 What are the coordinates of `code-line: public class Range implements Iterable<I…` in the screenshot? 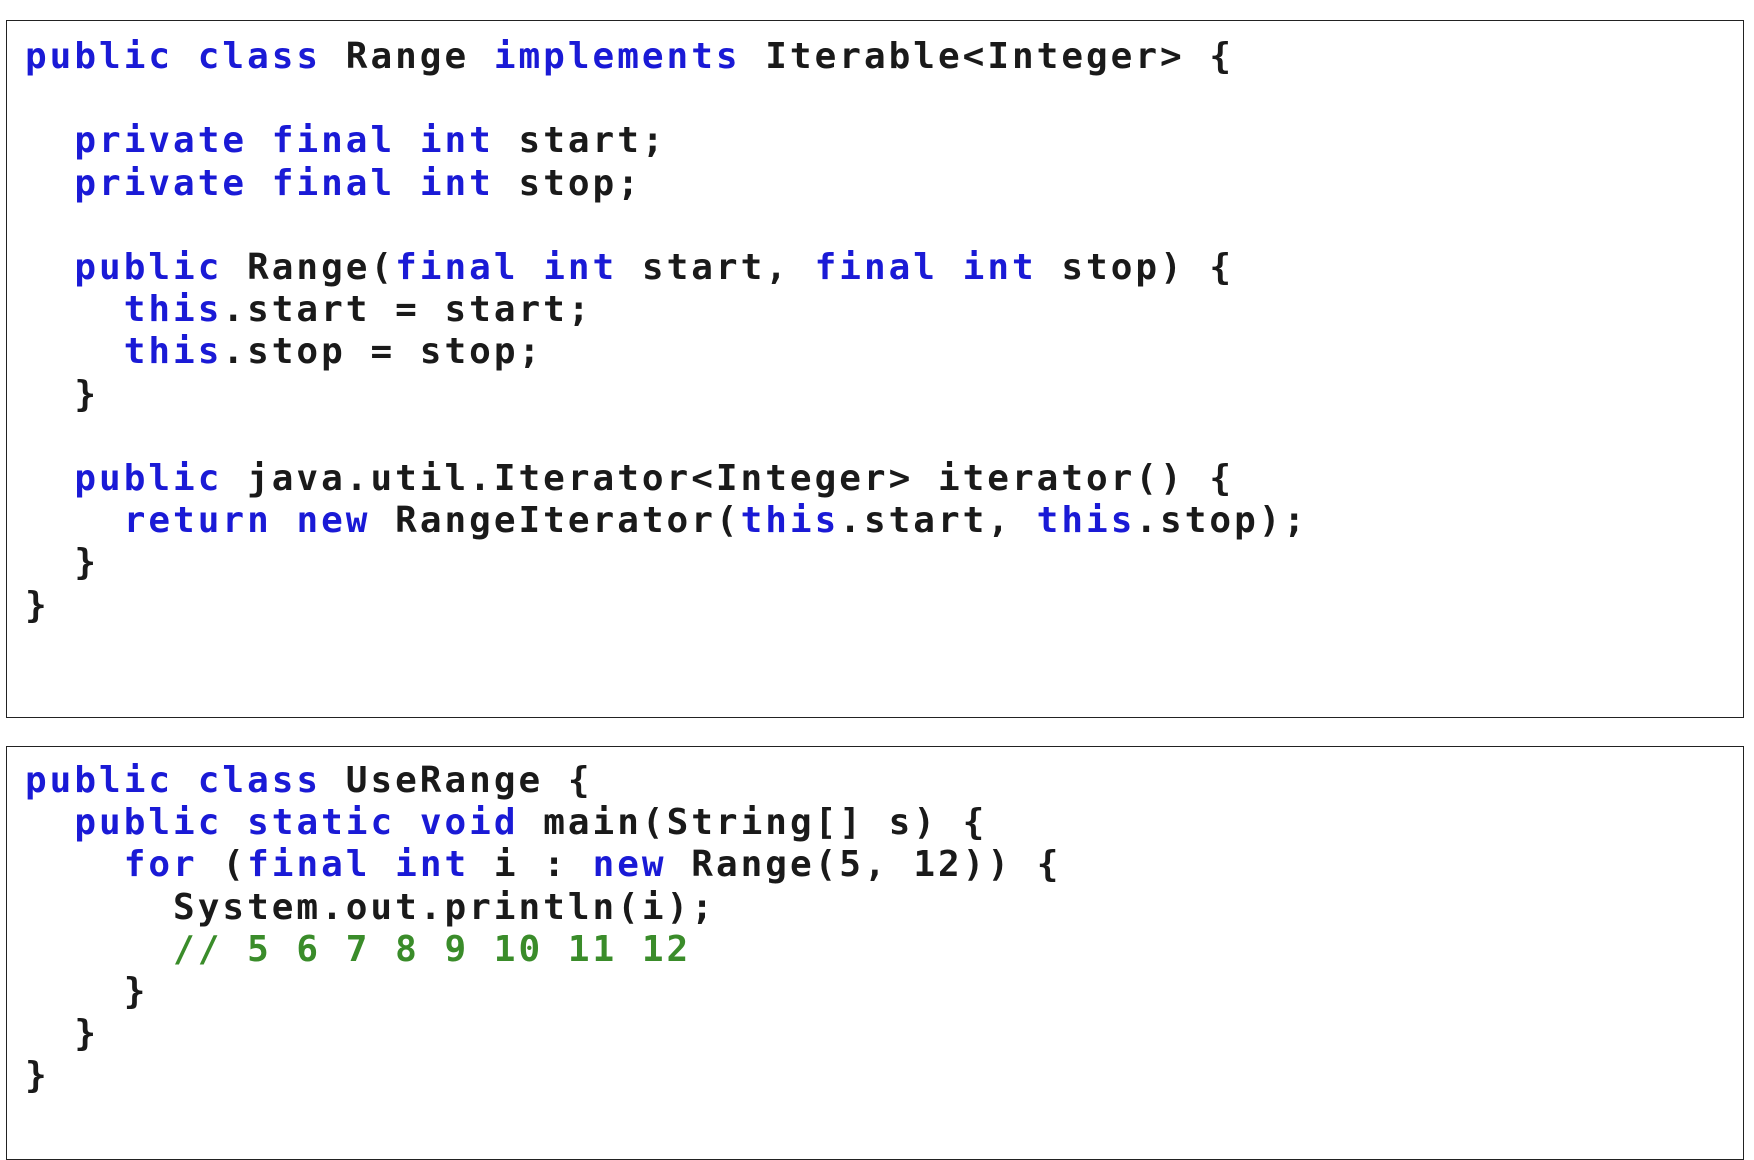 It's located at (629, 57).